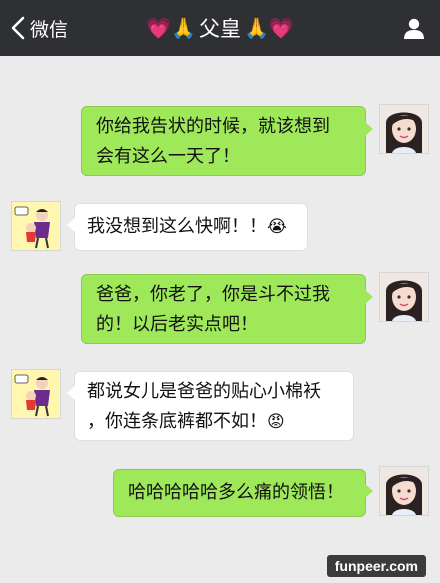  I want to click on message-line: 爸爸，你老了，你是斗不过我, so click(213, 294).